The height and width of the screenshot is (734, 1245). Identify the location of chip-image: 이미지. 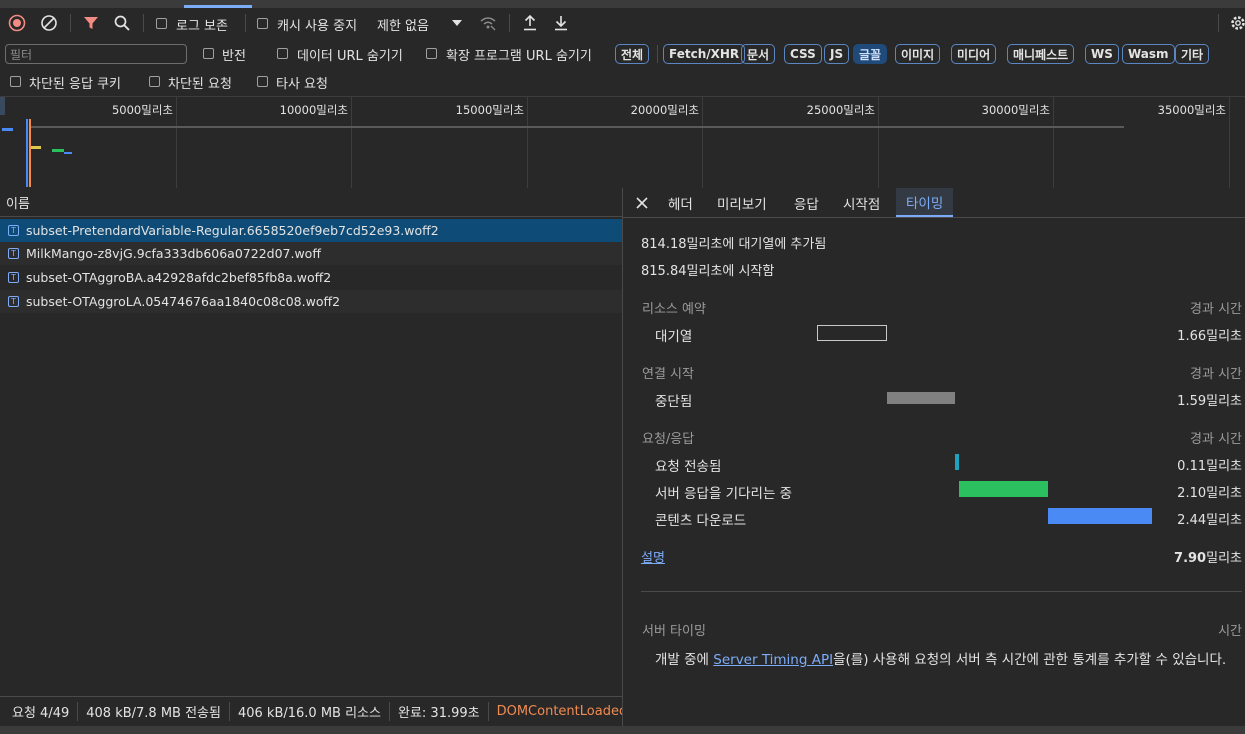
(918, 54).